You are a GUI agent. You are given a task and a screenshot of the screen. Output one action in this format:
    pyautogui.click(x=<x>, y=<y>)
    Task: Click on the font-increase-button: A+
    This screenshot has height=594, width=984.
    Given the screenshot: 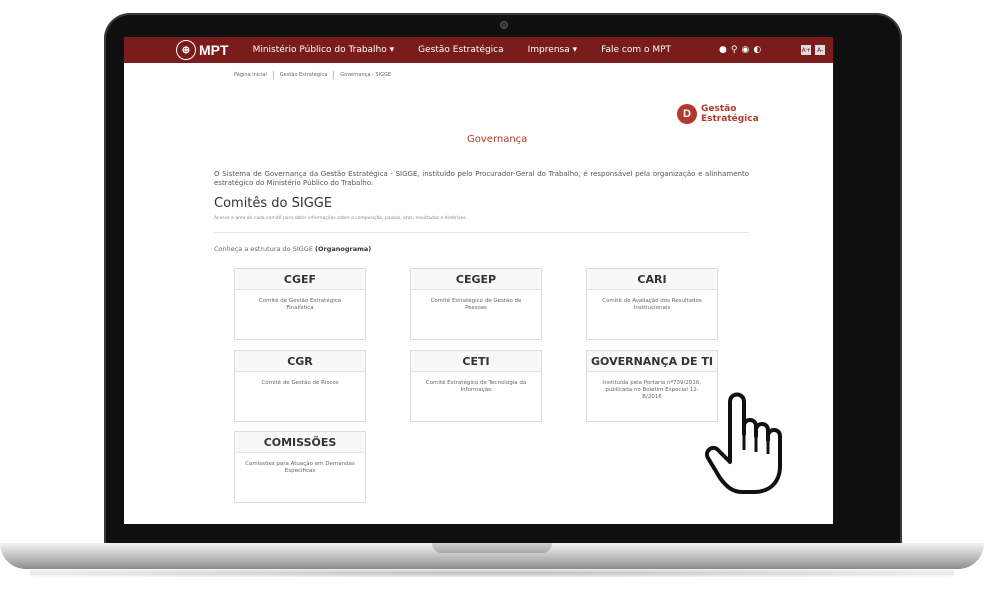 What is the action you would take?
    pyautogui.click(x=806, y=50)
    